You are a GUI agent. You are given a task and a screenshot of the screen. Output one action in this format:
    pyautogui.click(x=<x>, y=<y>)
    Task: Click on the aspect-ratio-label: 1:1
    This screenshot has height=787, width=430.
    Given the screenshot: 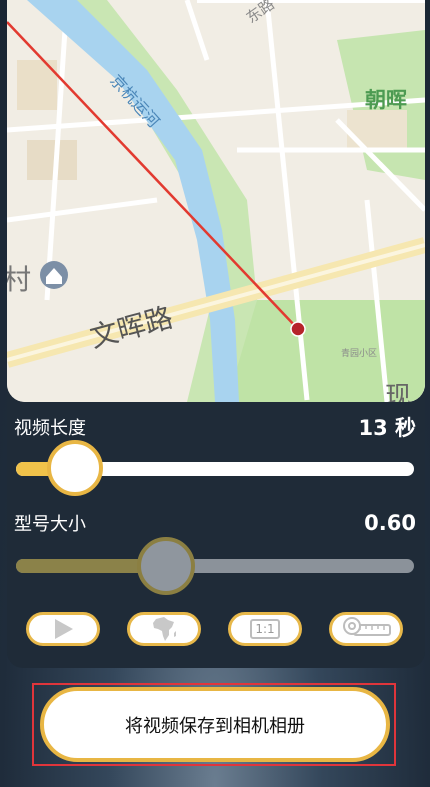 What is the action you would take?
    pyautogui.click(x=265, y=629)
    